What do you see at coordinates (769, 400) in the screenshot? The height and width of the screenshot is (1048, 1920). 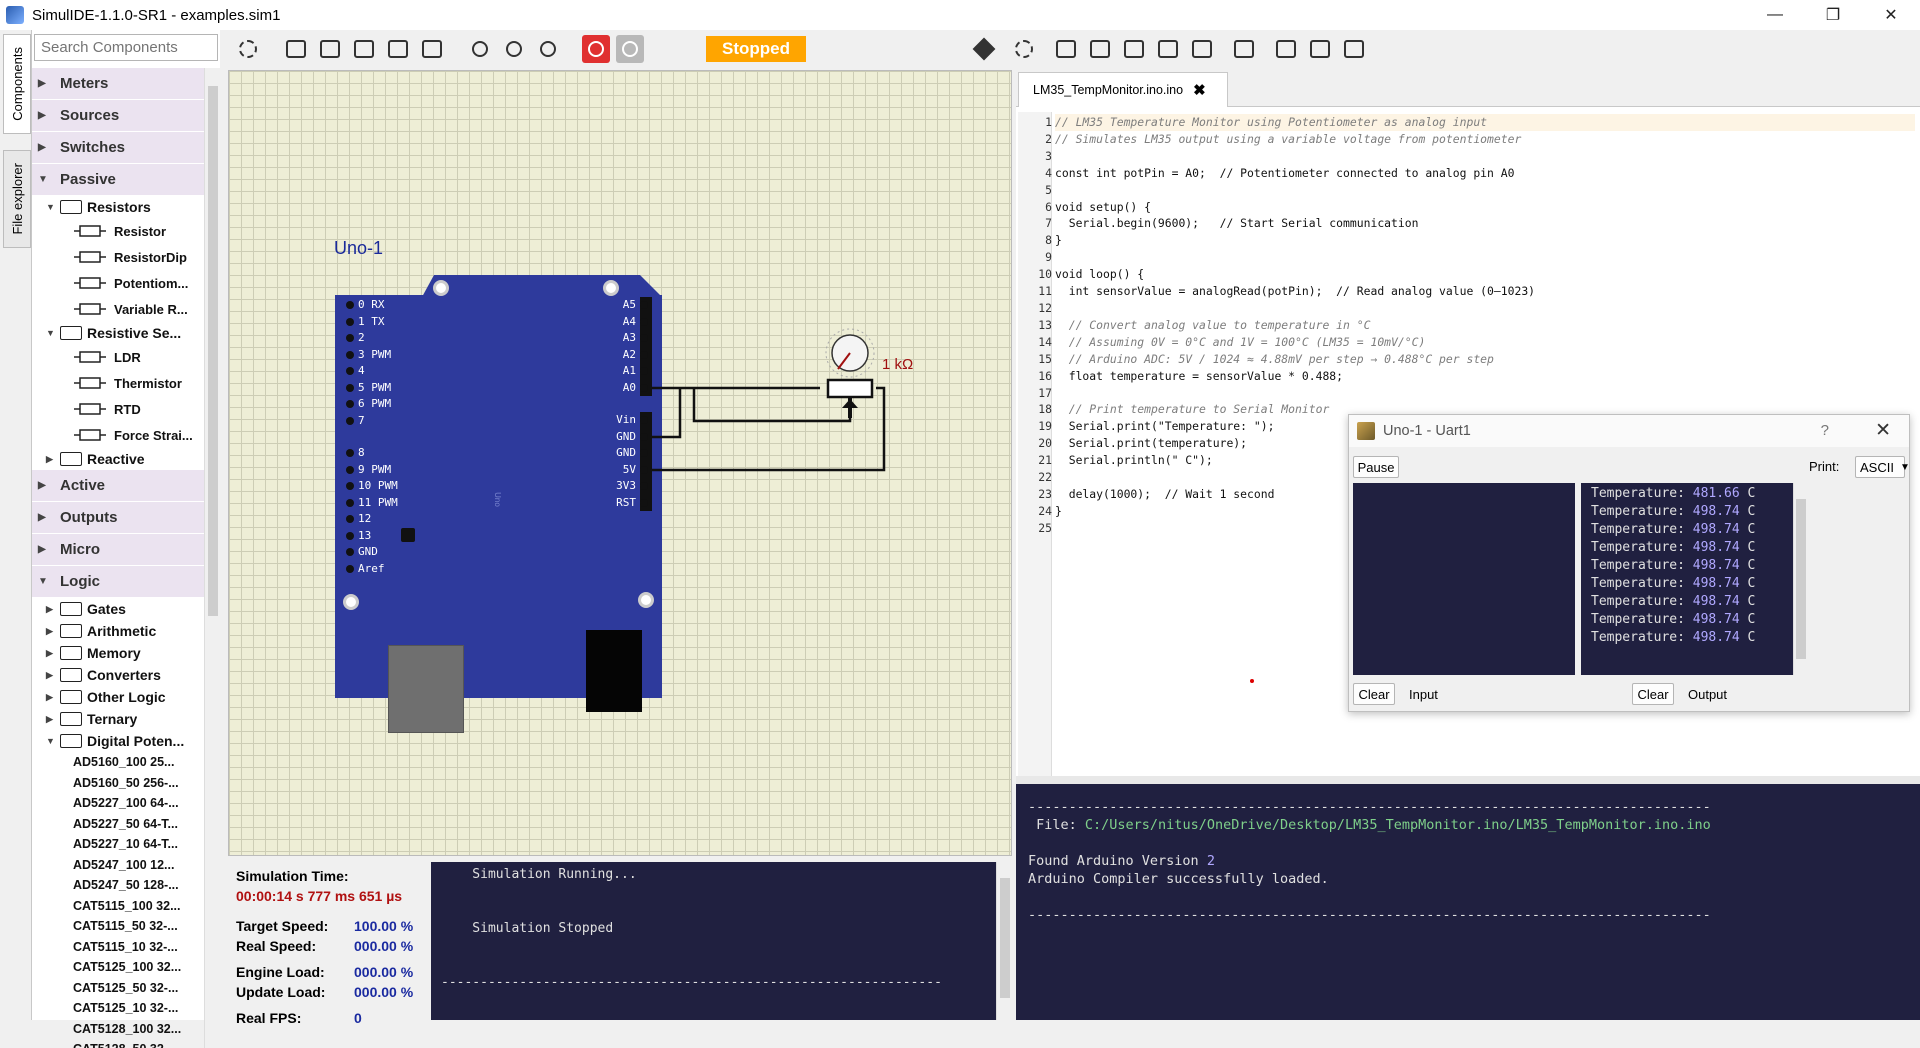 I see `wires-layer` at bounding box center [769, 400].